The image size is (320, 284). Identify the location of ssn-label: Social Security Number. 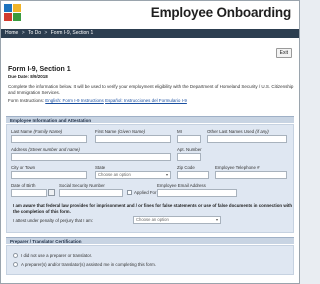
(82, 185).